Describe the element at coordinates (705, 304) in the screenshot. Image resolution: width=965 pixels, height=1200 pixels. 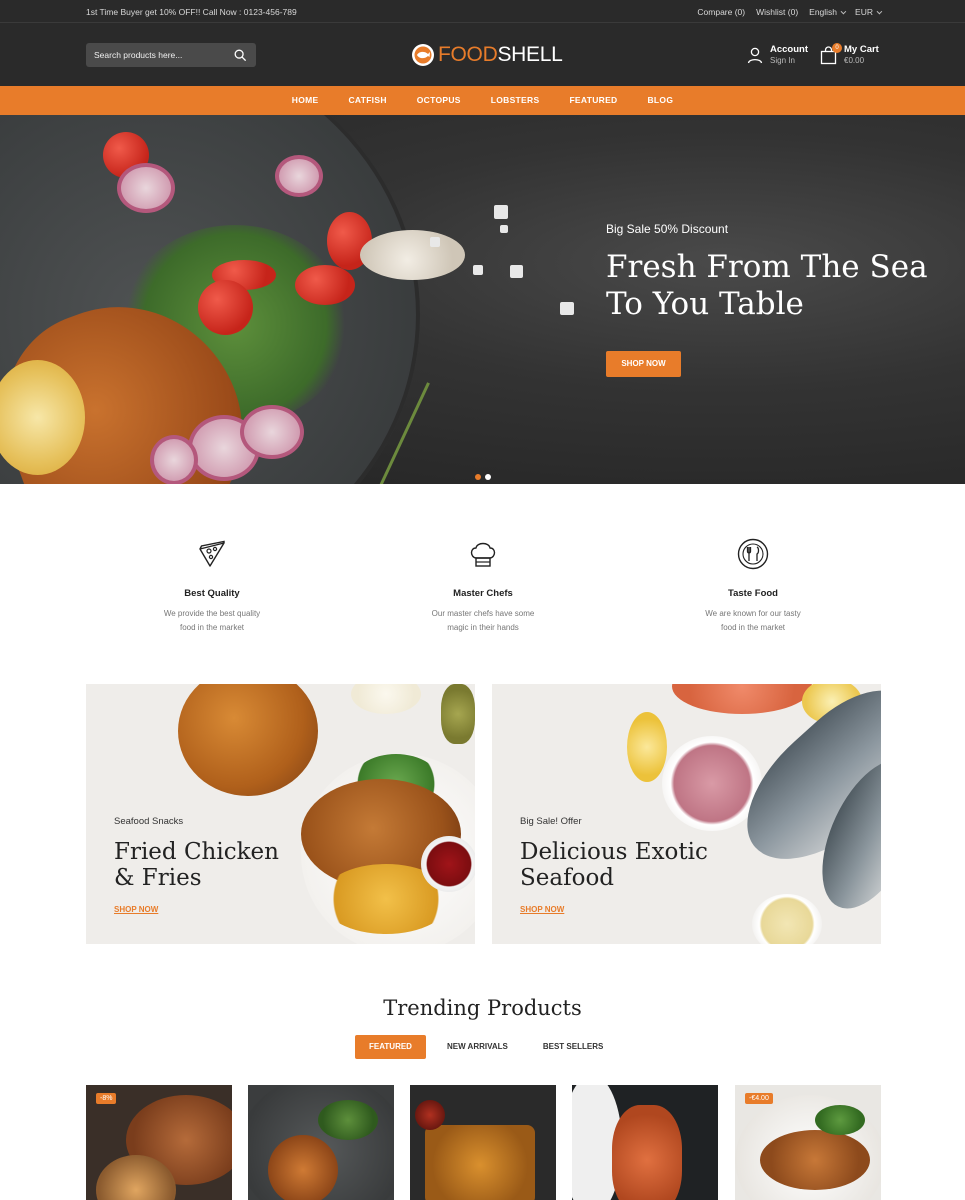
I see `hero-title-line2: To You Table` at that location.